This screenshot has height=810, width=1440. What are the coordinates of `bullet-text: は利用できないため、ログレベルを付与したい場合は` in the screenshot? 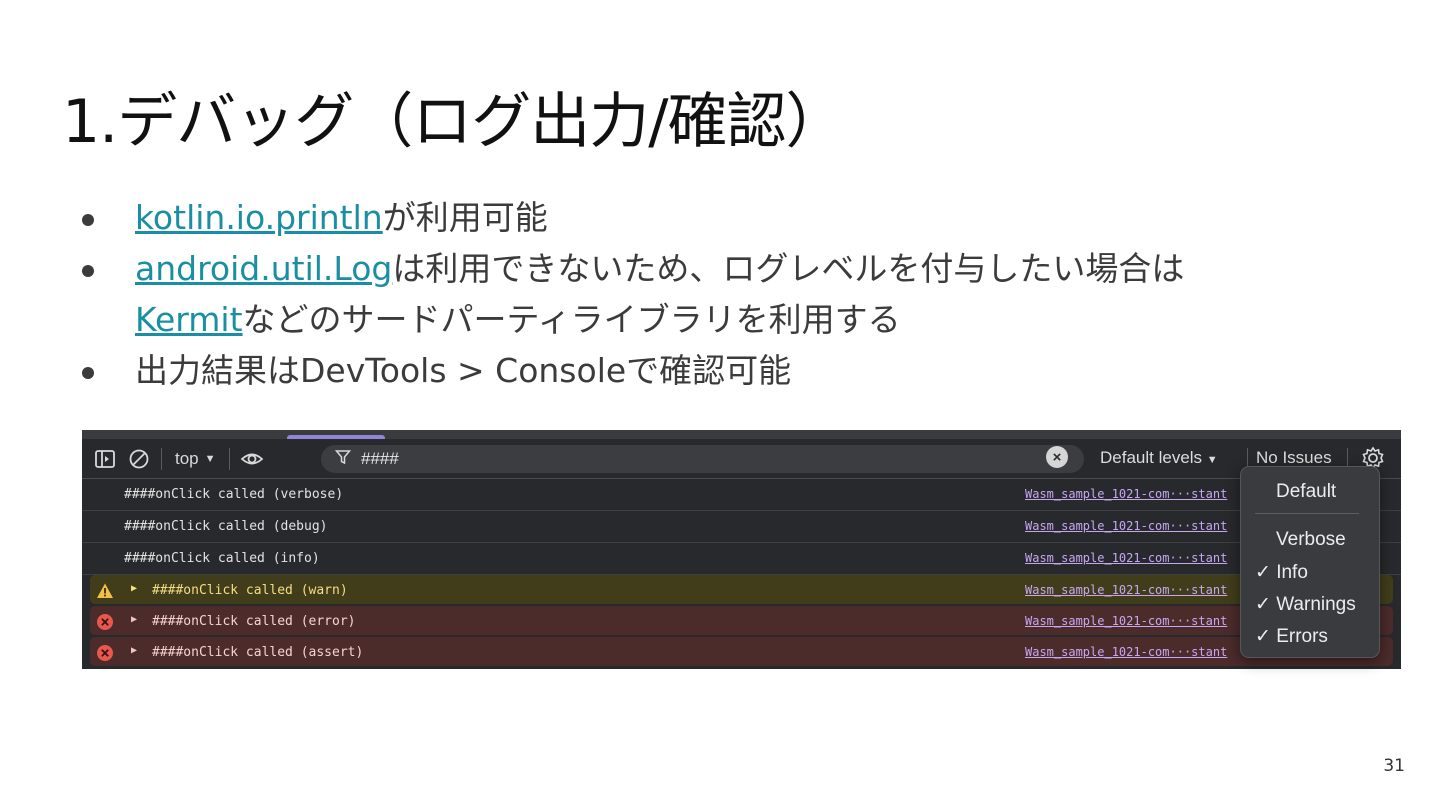 It's located at (788, 268).